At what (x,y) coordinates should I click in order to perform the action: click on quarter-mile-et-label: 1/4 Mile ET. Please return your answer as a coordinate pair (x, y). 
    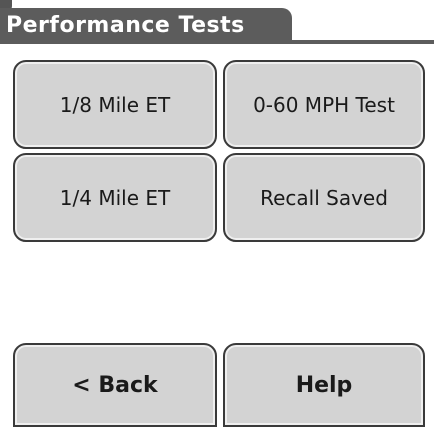
    Looking at the image, I should click on (115, 197).